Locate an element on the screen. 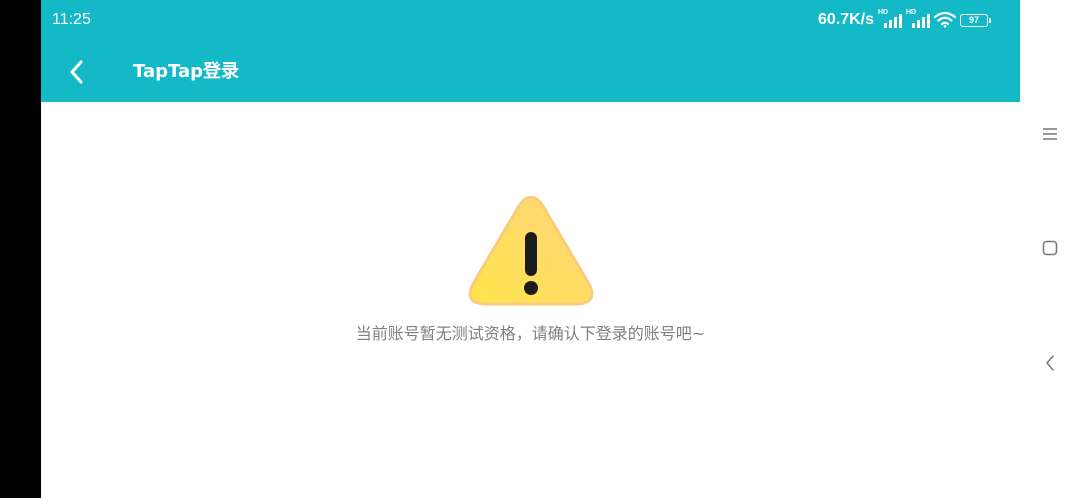  back-chevron-icon is located at coordinates (1050, 363).